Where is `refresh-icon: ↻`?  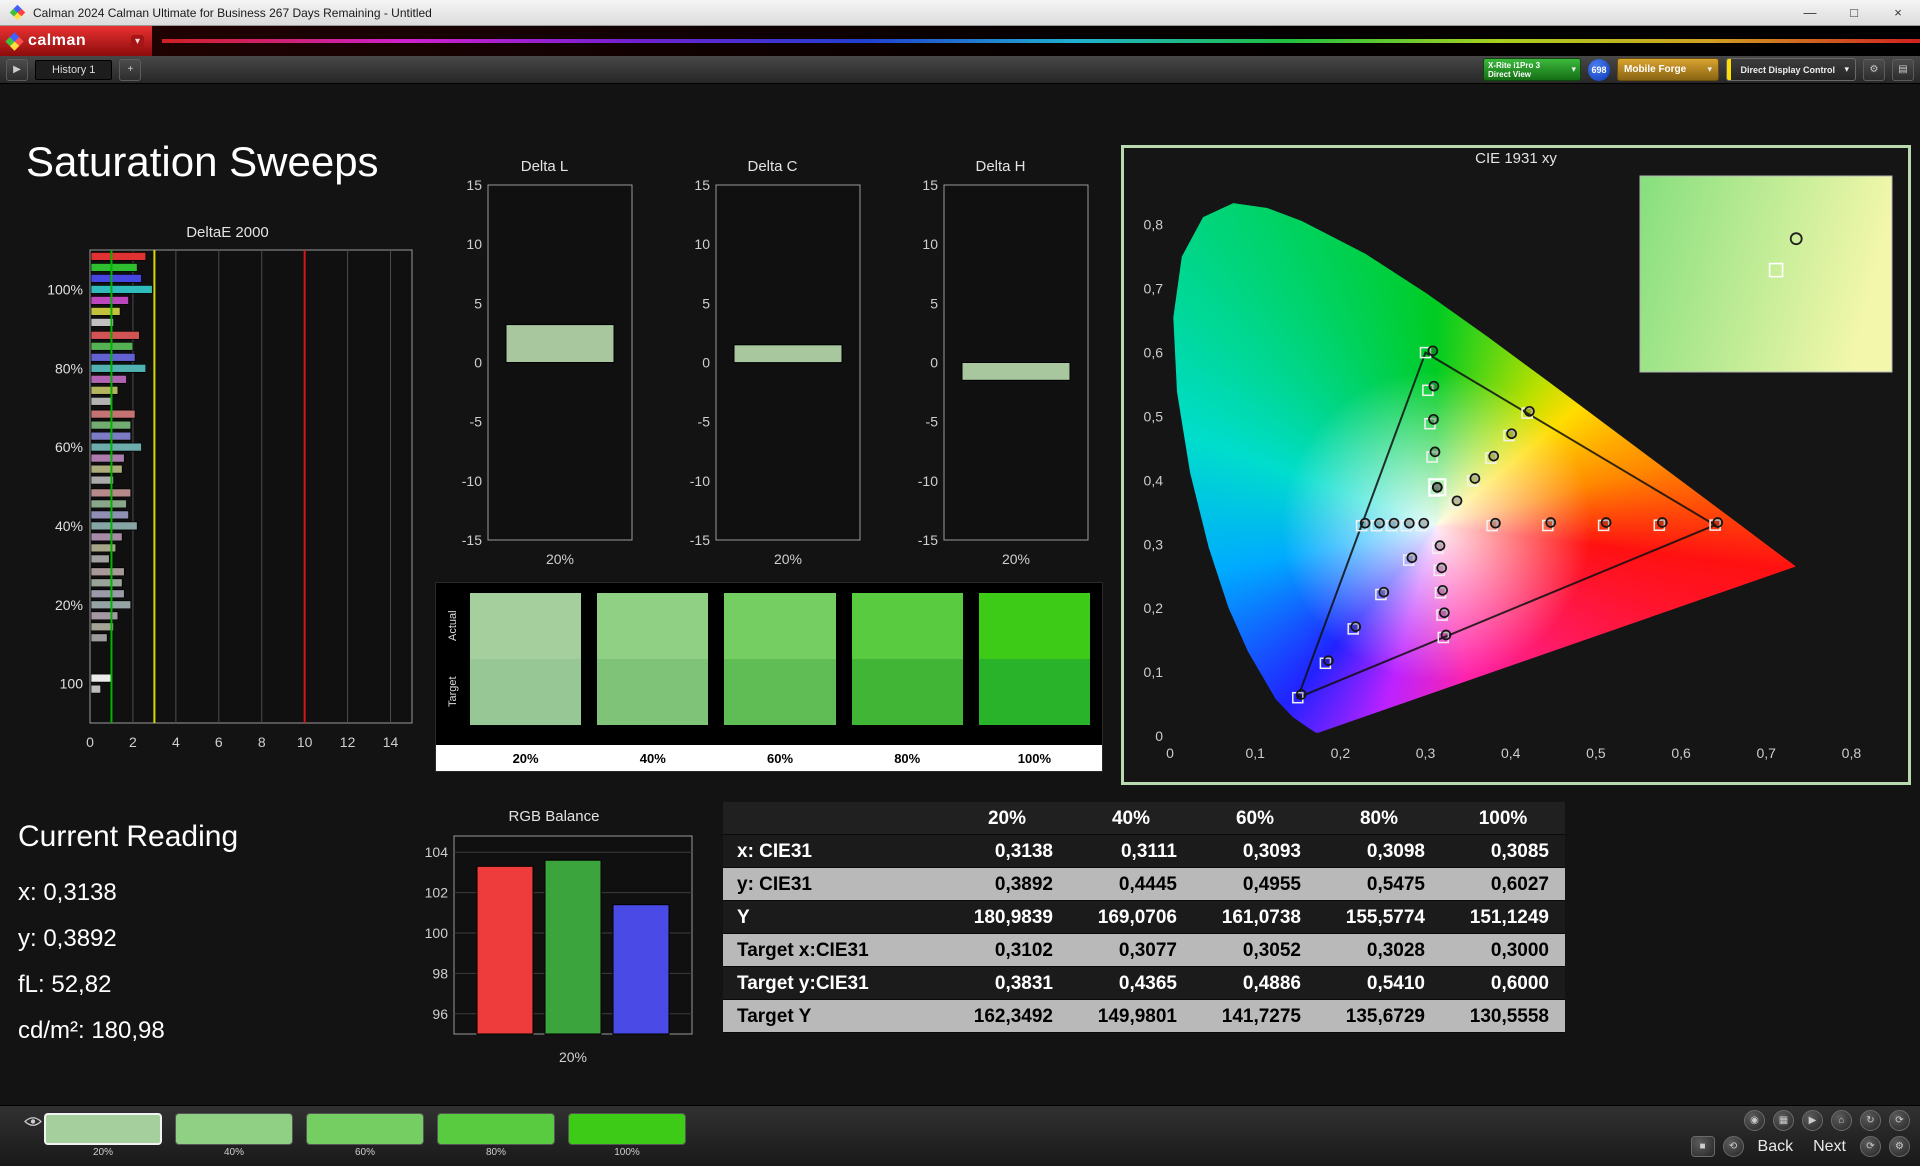
refresh-icon: ↻ is located at coordinates (1870, 1120).